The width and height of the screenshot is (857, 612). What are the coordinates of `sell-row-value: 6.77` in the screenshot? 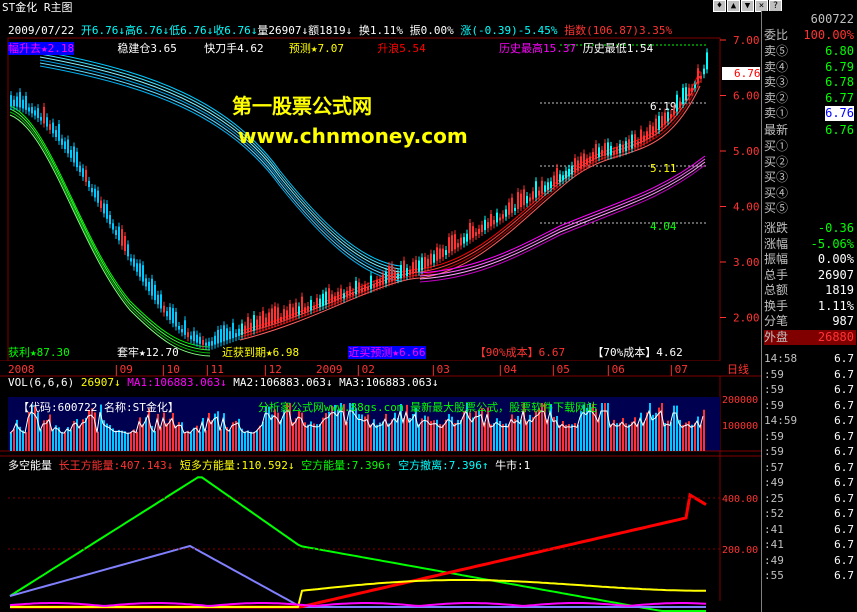 It's located at (839, 97).